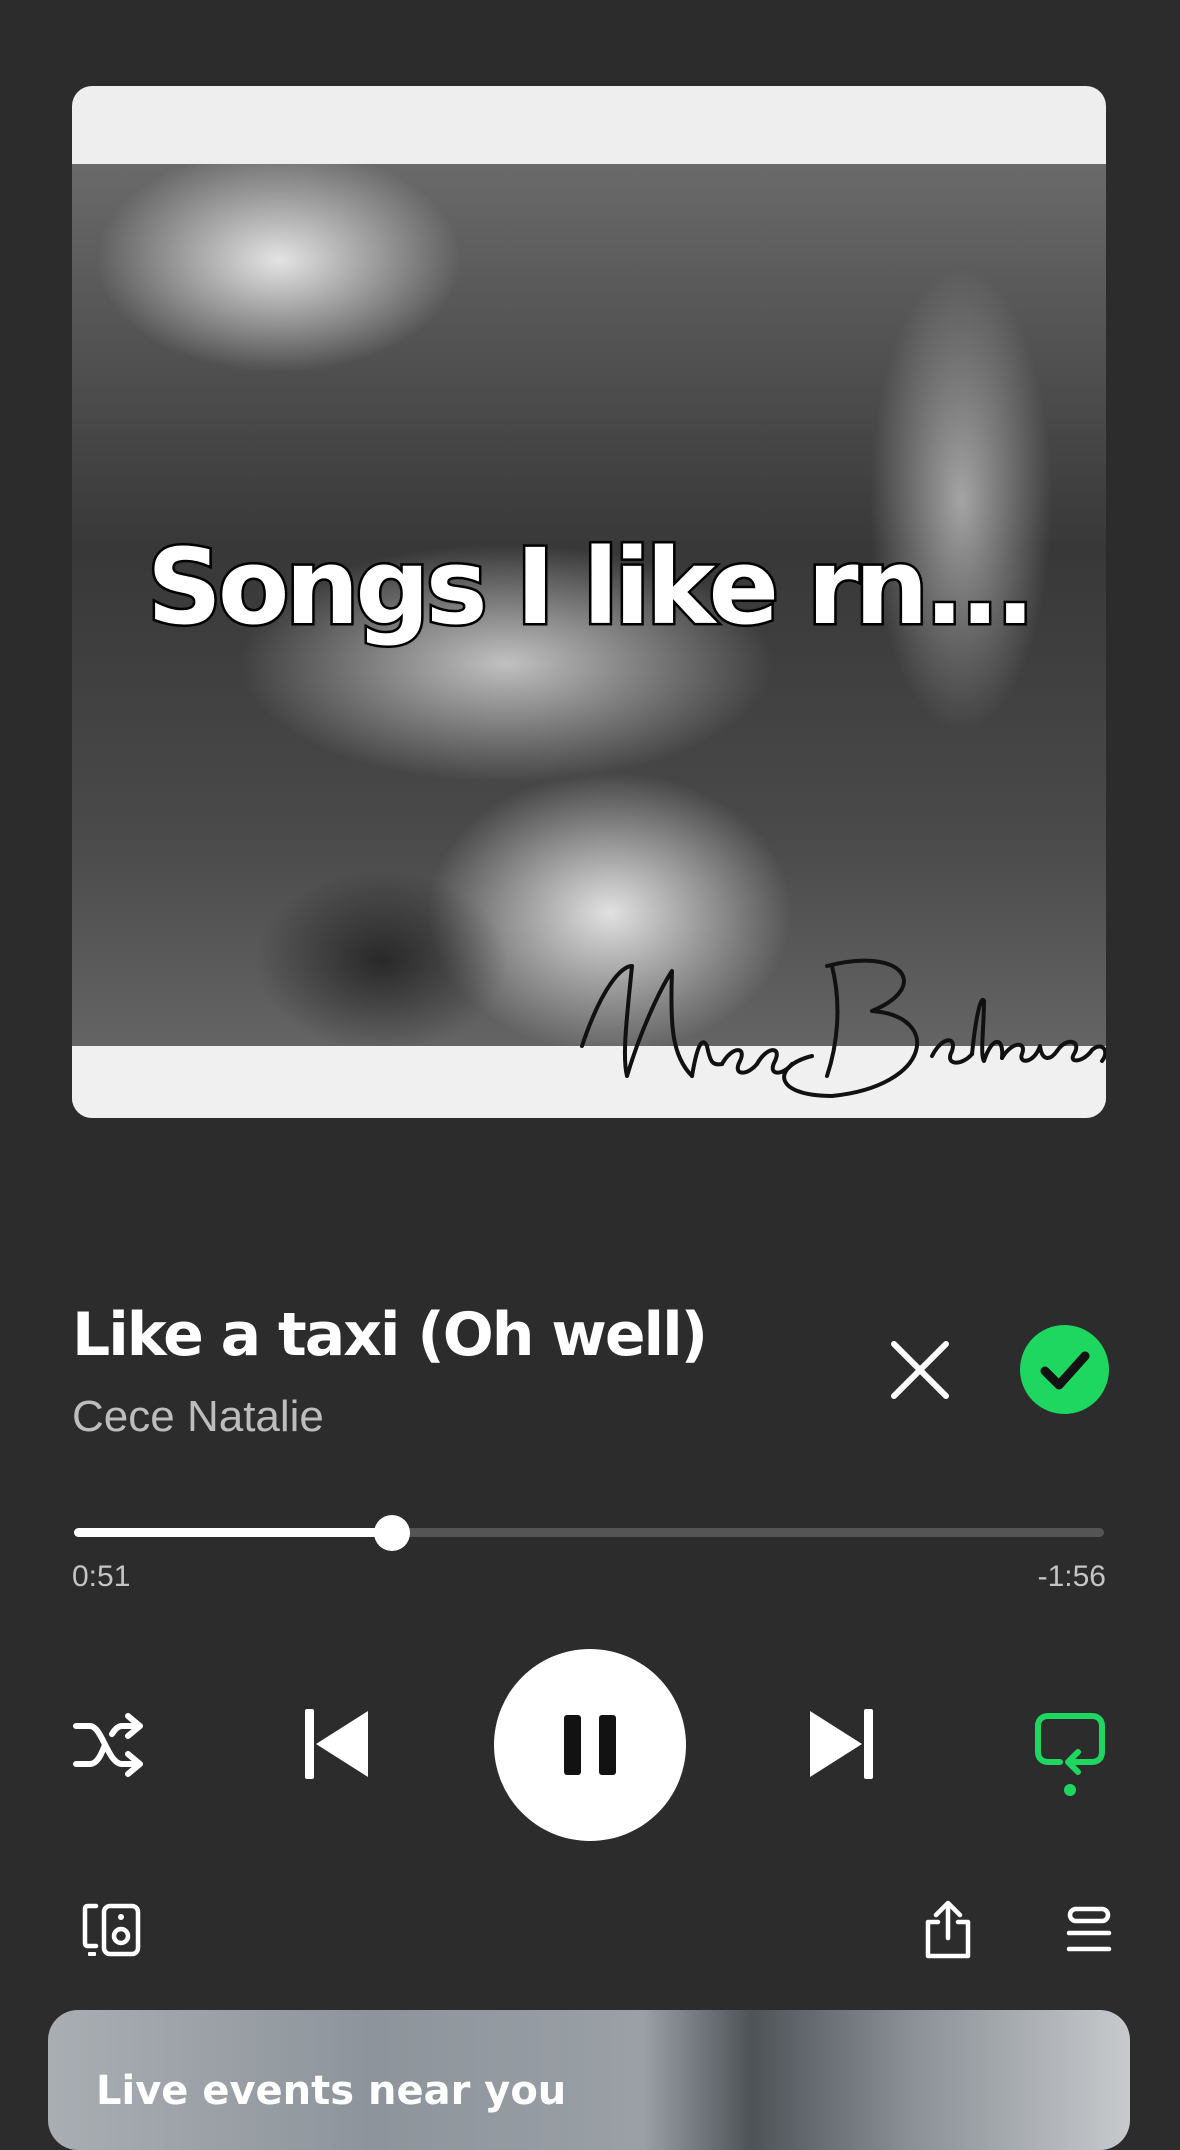 The height and width of the screenshot is (2150, 1180). What do you see at coordinates (1071, 1576) in the screenshot?
I see `remaining-time: -1:56` at bounding box center [1071, 1576].